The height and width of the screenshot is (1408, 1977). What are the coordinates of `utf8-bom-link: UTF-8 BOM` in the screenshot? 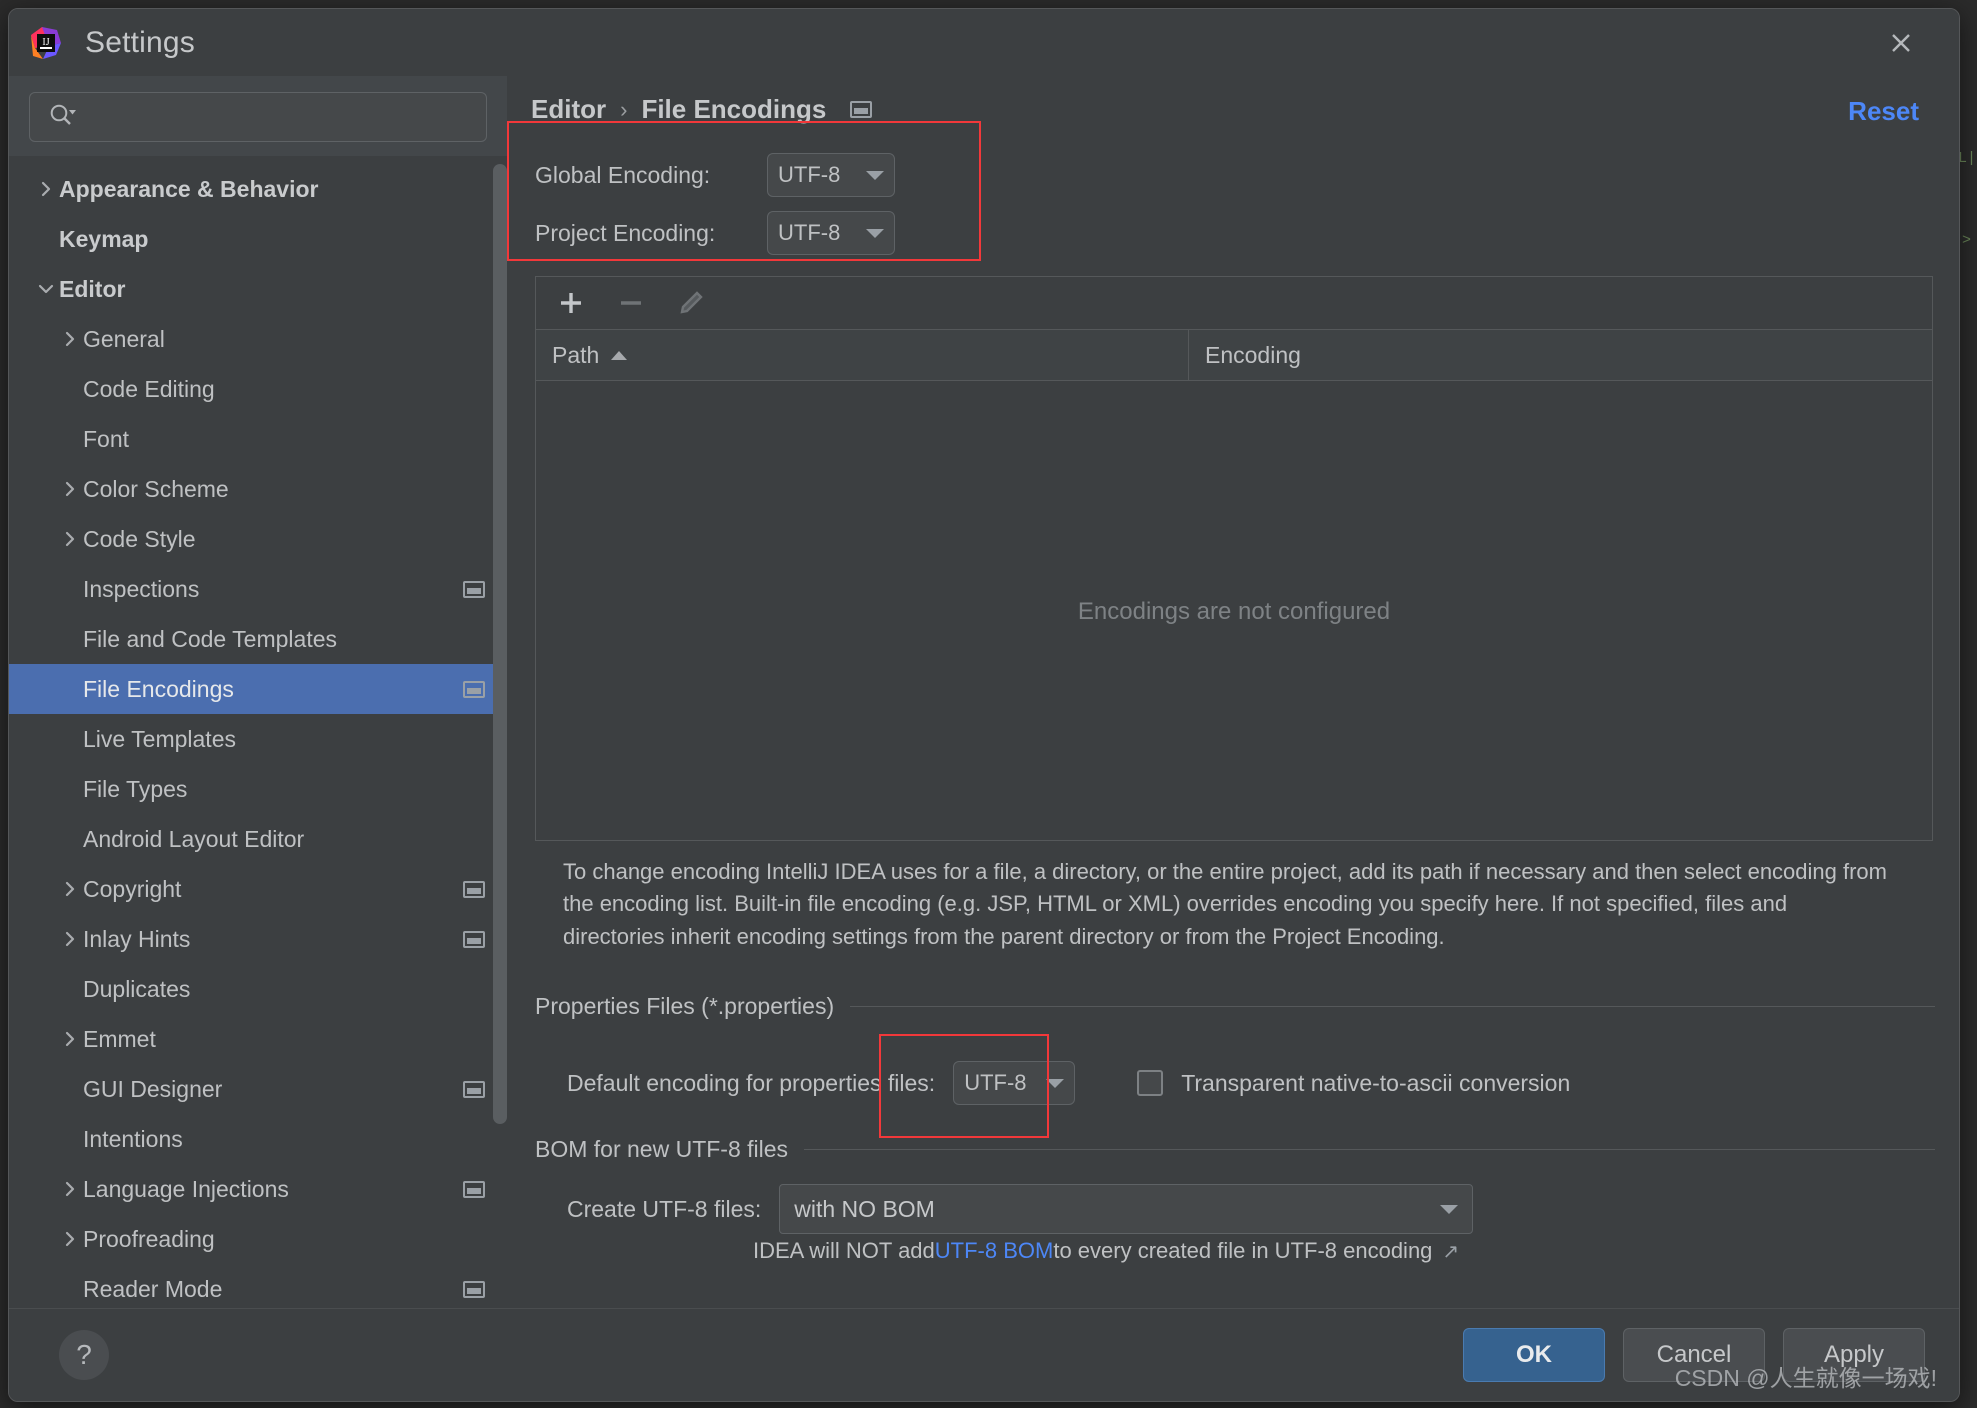 It's located at (994, 1251).